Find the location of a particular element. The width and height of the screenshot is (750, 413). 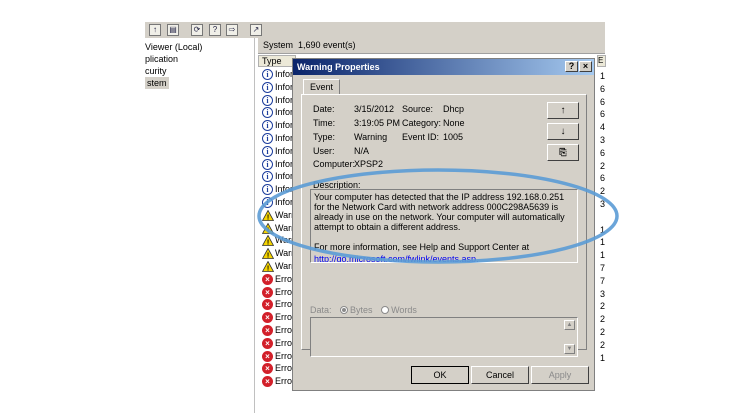

copy-button: ⎘ is located at coordinates (563, 152).